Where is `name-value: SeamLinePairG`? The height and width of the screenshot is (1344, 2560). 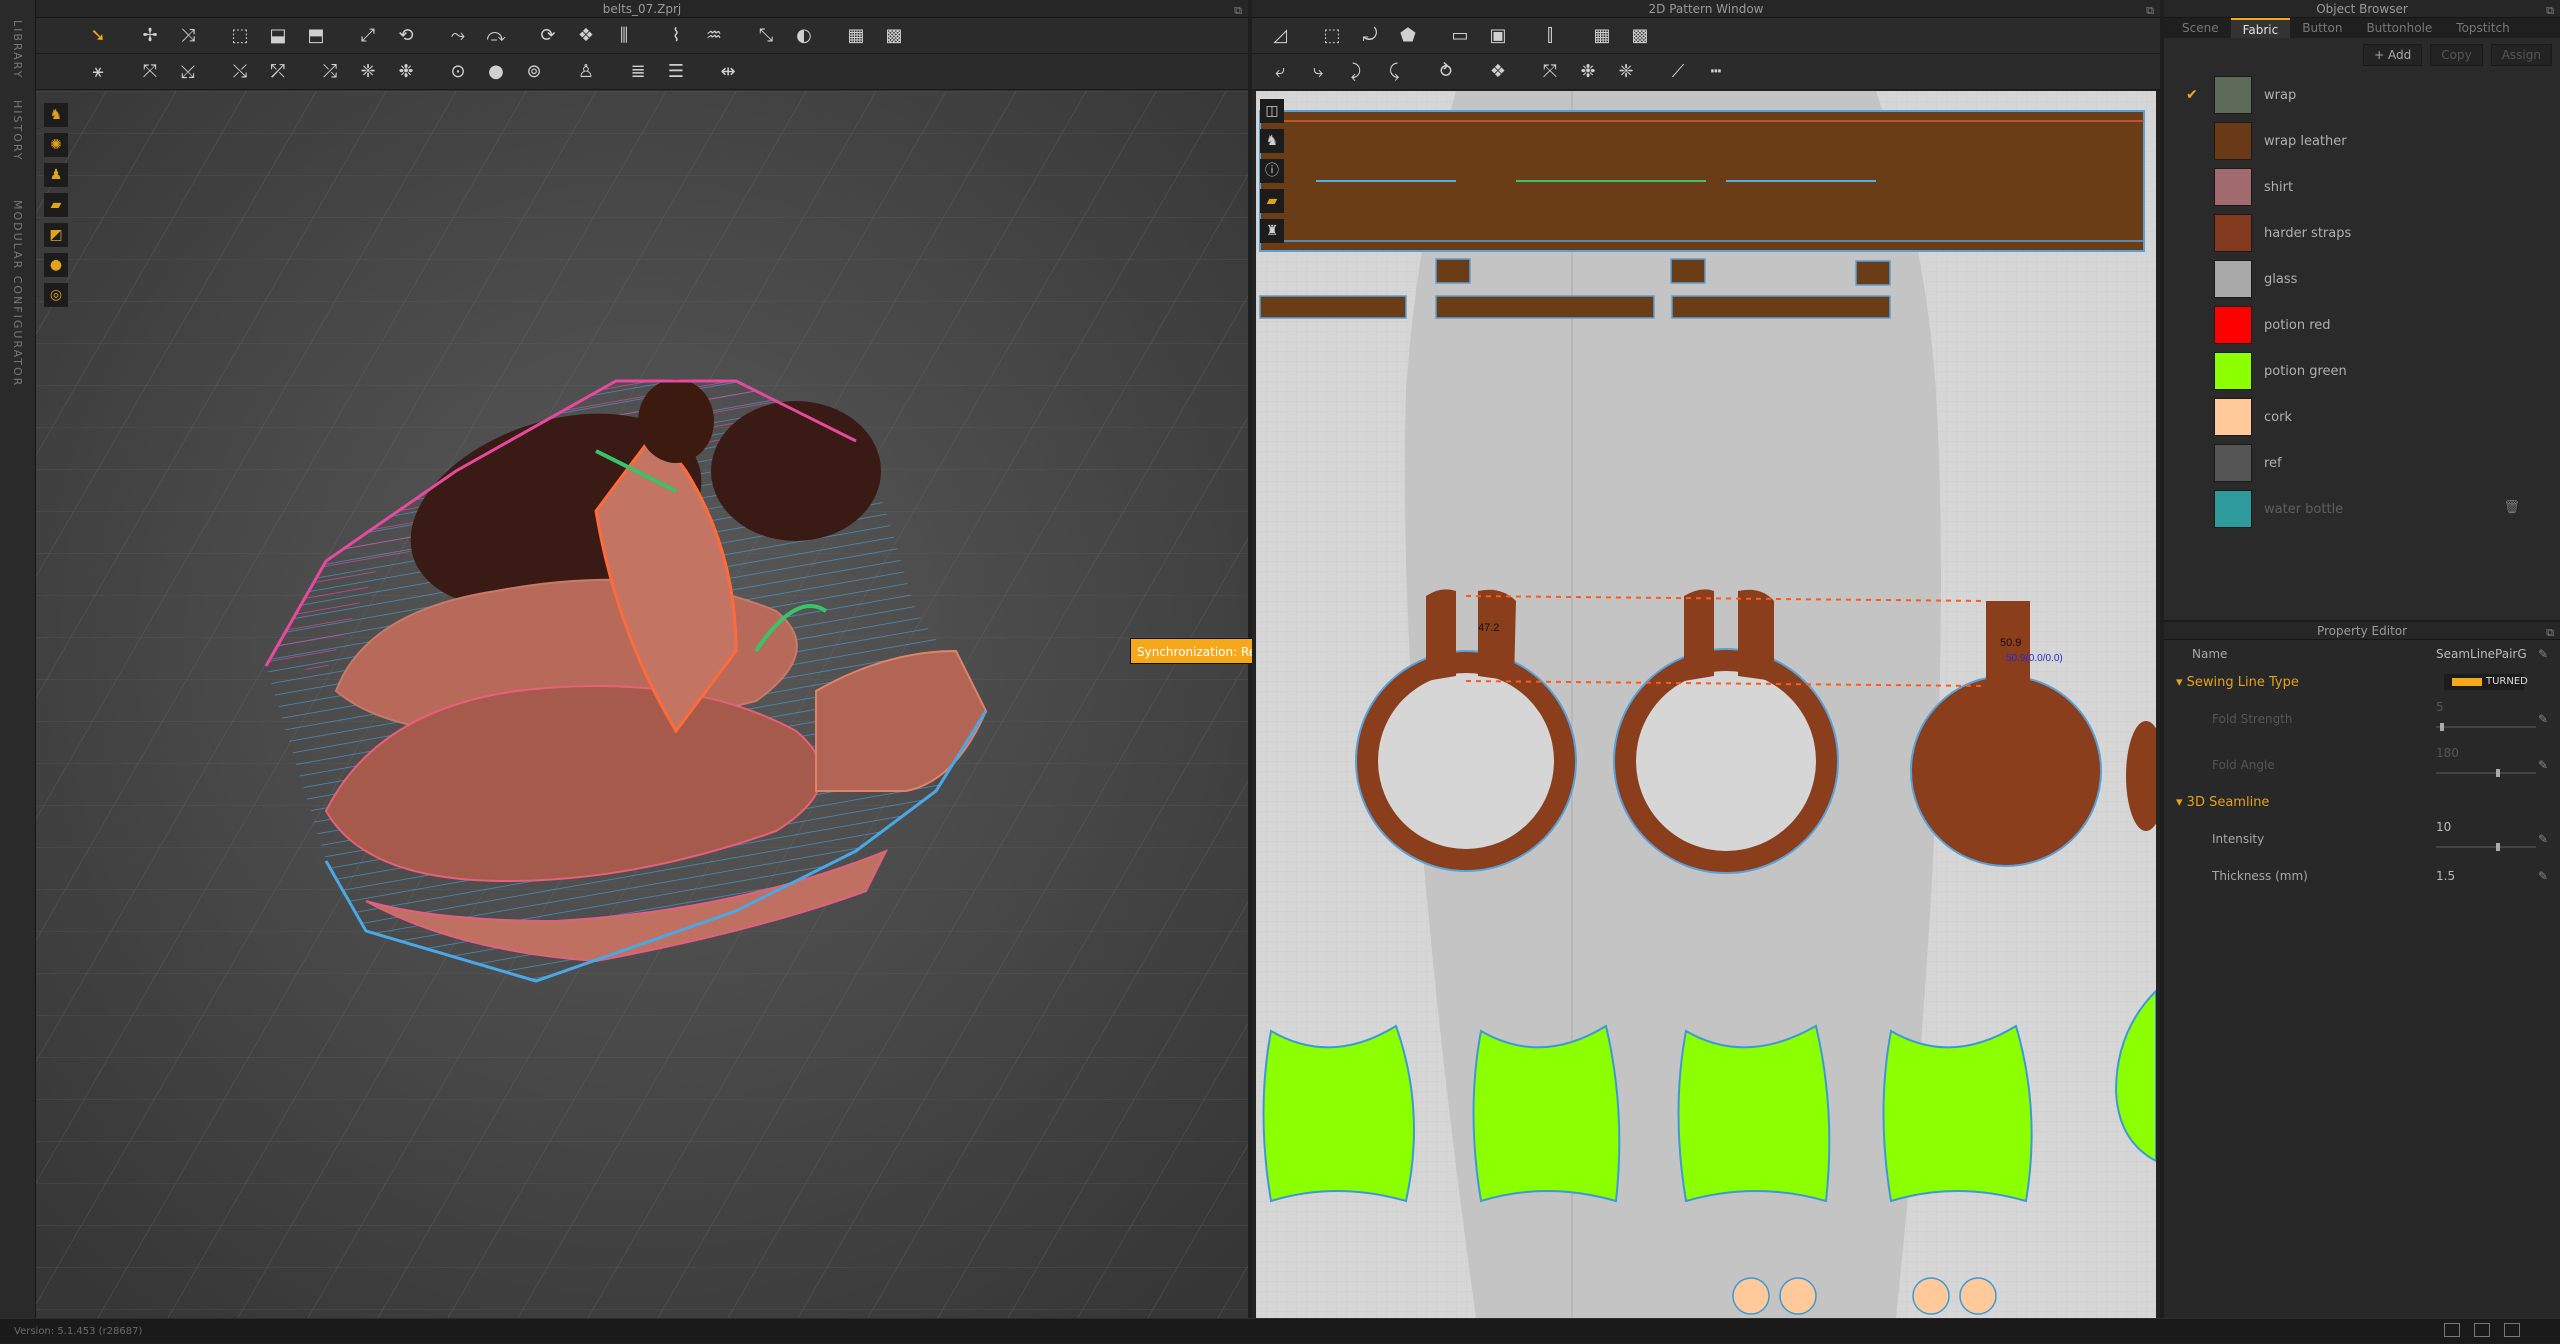
name-value: SeamLinePairG is located at coordinates (2481, 654).